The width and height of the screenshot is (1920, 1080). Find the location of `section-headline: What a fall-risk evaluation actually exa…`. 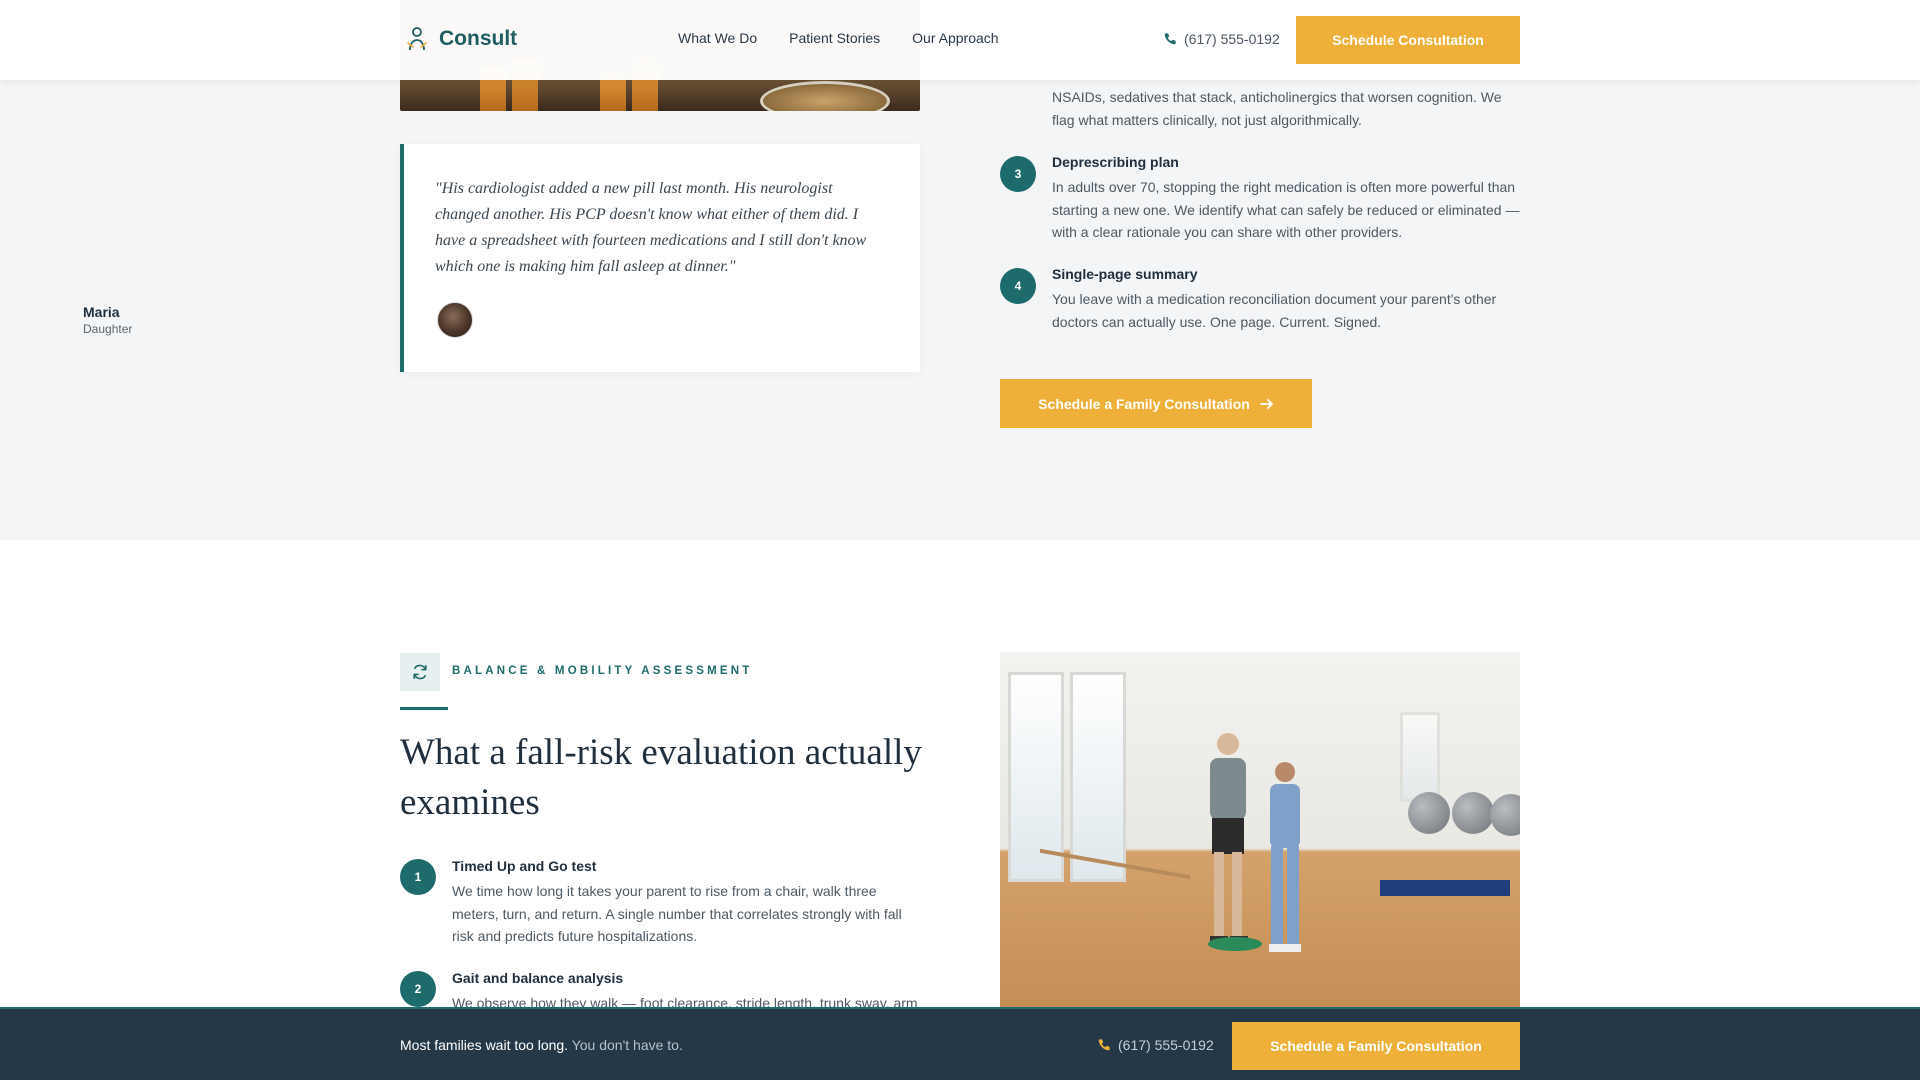

section-headline: What a fall-risk evaluation actually exa… is located at coordinates (661, 777).